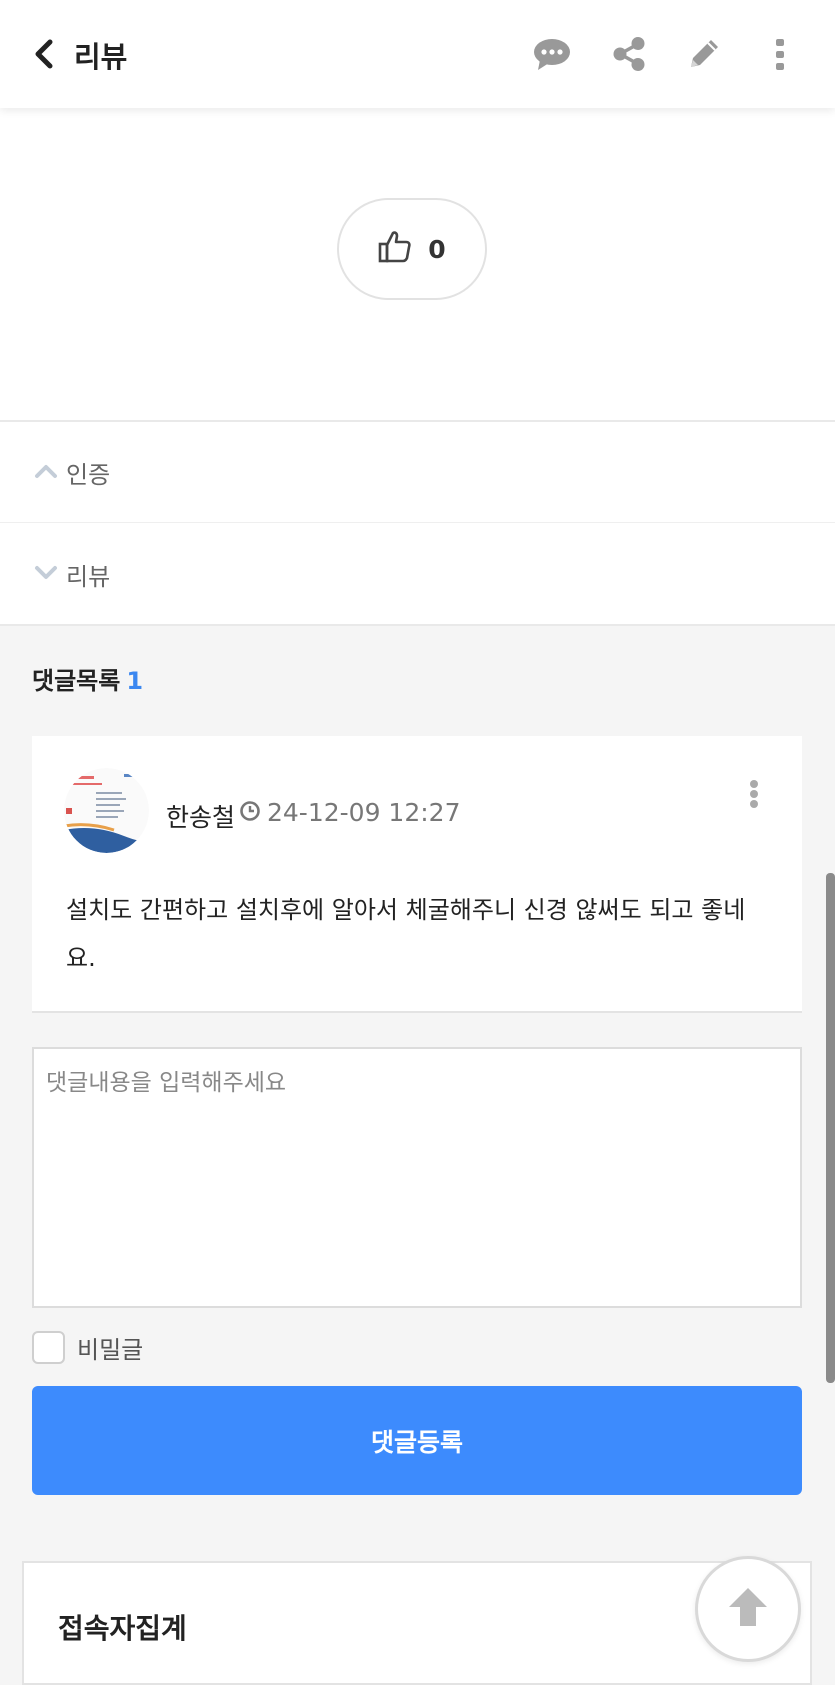  I want to click on comments-count: 1, so click(135, 681).